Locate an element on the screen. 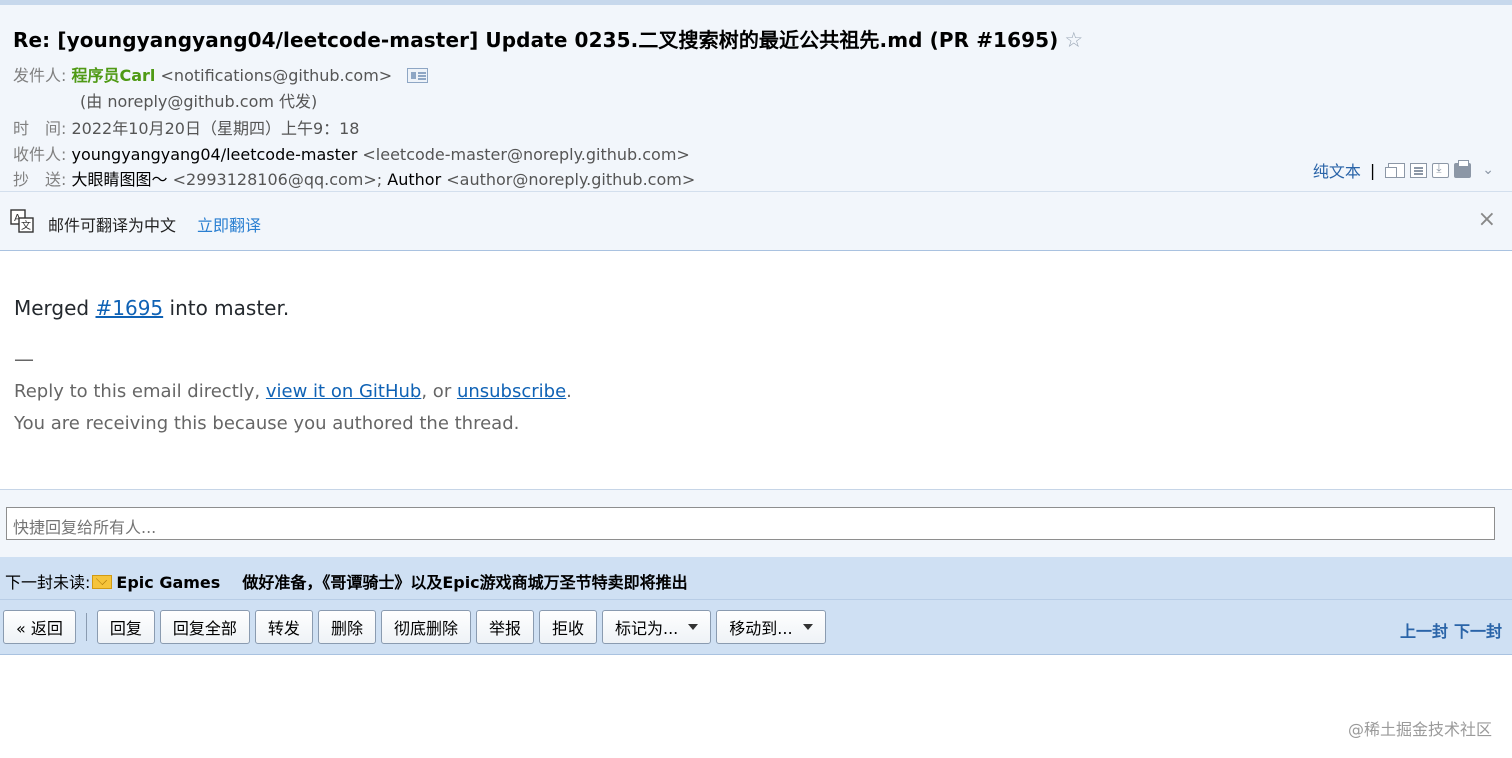  reply-end: . is located at coordinates (569, 391).